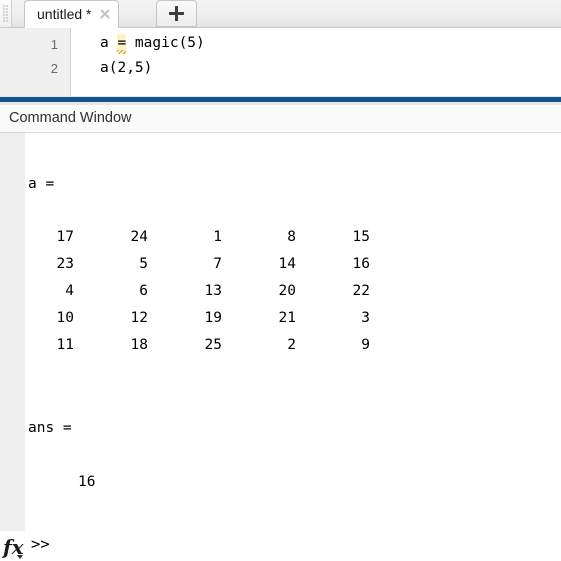  I want to click on matrix-cell: 16, so click(361, 264).